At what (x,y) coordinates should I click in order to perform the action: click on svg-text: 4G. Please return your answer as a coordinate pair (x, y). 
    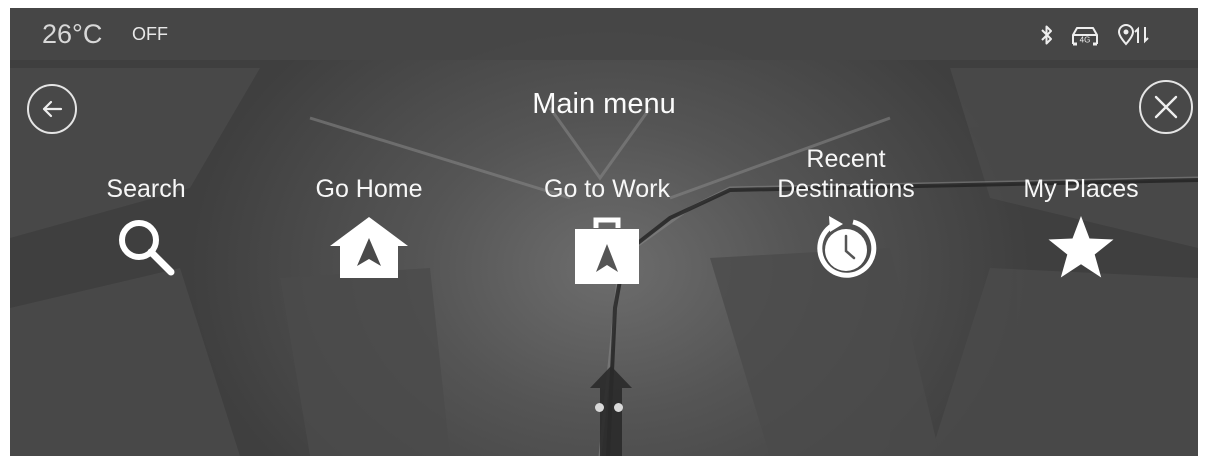
    Looking at the image, I should click on (1085, 40).